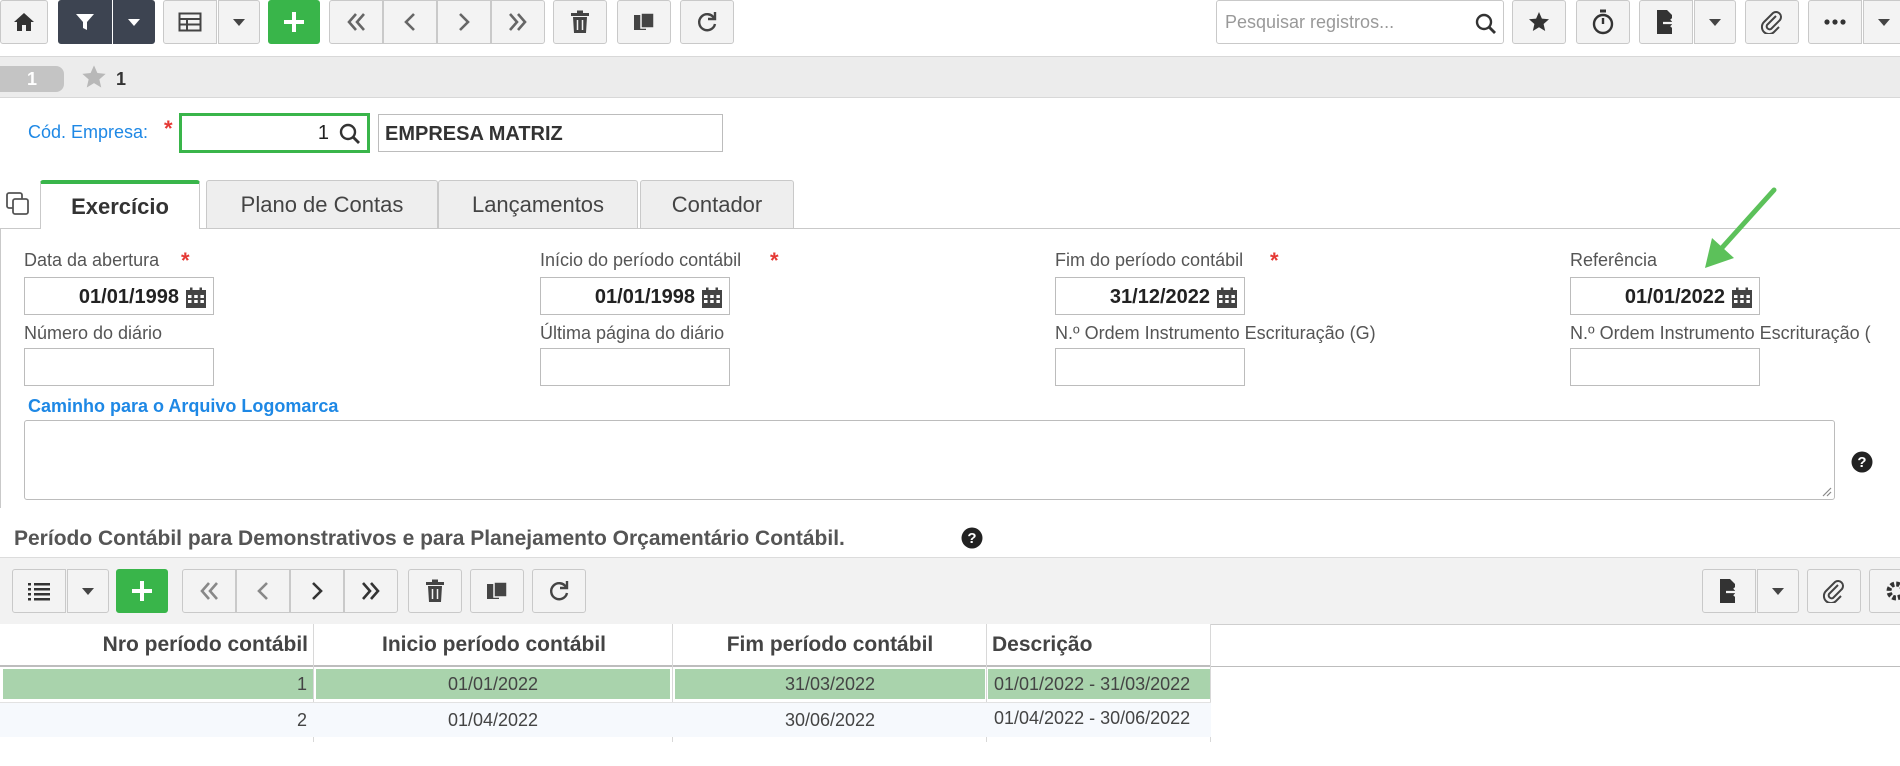  What do you see at coordinates (1665, 296) in the screenshot?
I see `referencia-field: 01/01/2022` at bounding box center [1665, 296].